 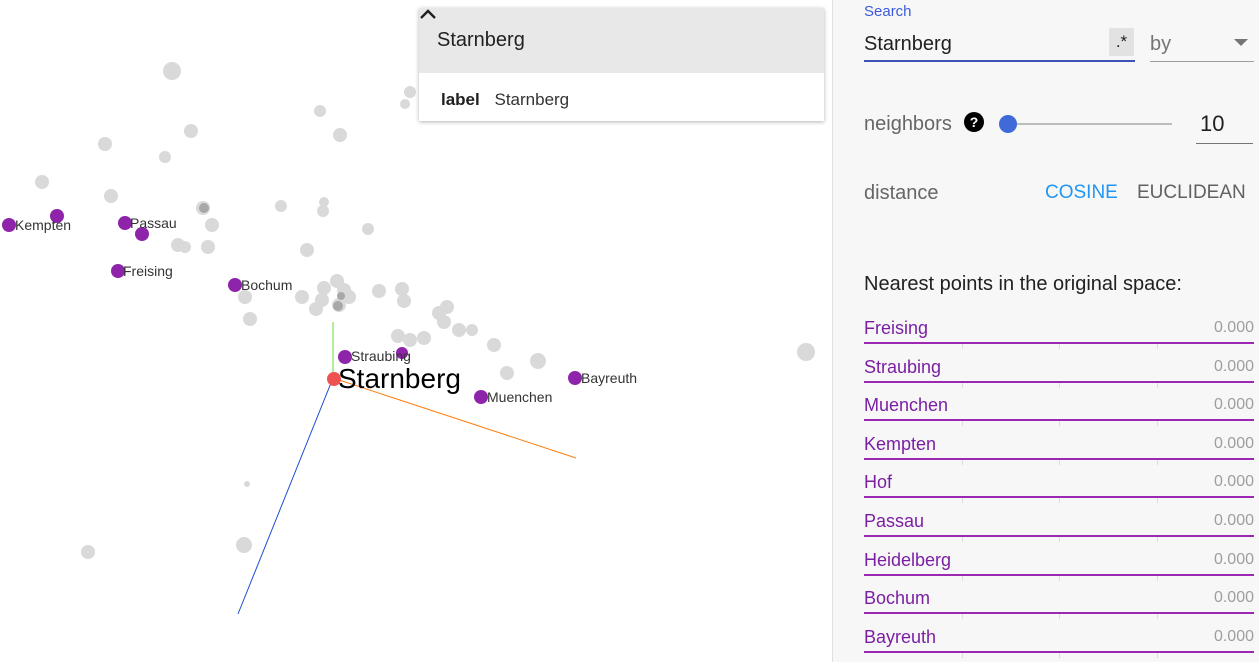 What do you see at coordinates (986, 42) in the screenshot?
I see `search-input-value: Starnberg` at bounding box center [986, 42].